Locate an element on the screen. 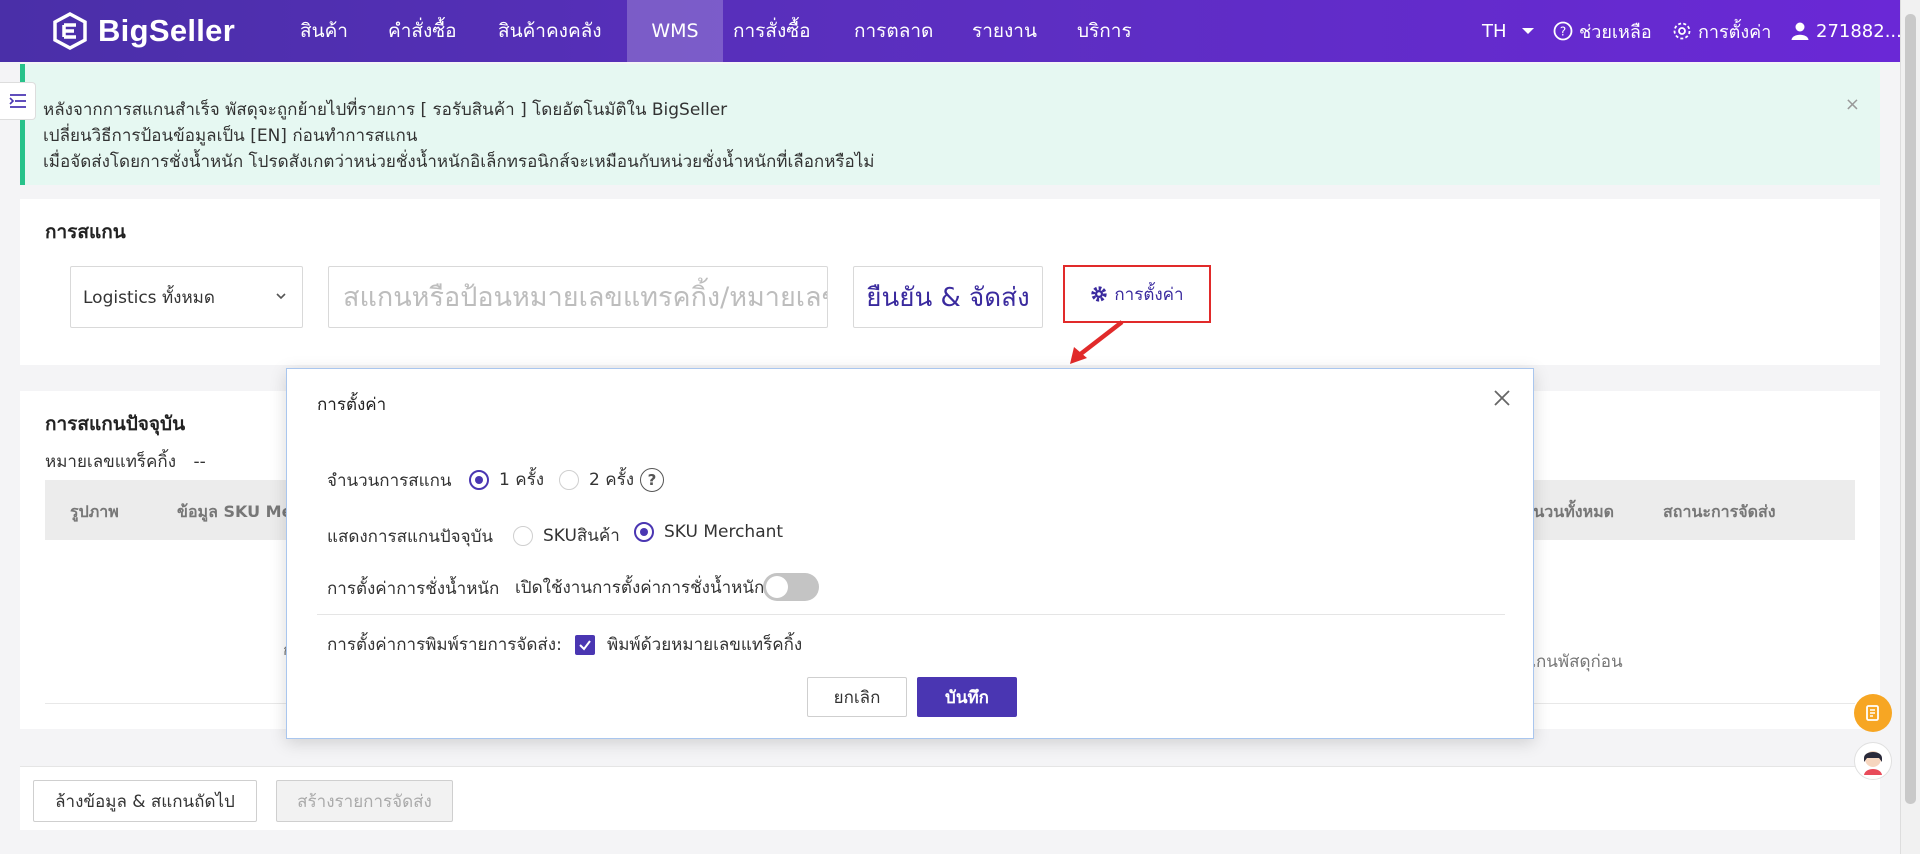 The height and width of the screenshot is (854, 1920). notes-float-button is located at coordinates (1873, 713).